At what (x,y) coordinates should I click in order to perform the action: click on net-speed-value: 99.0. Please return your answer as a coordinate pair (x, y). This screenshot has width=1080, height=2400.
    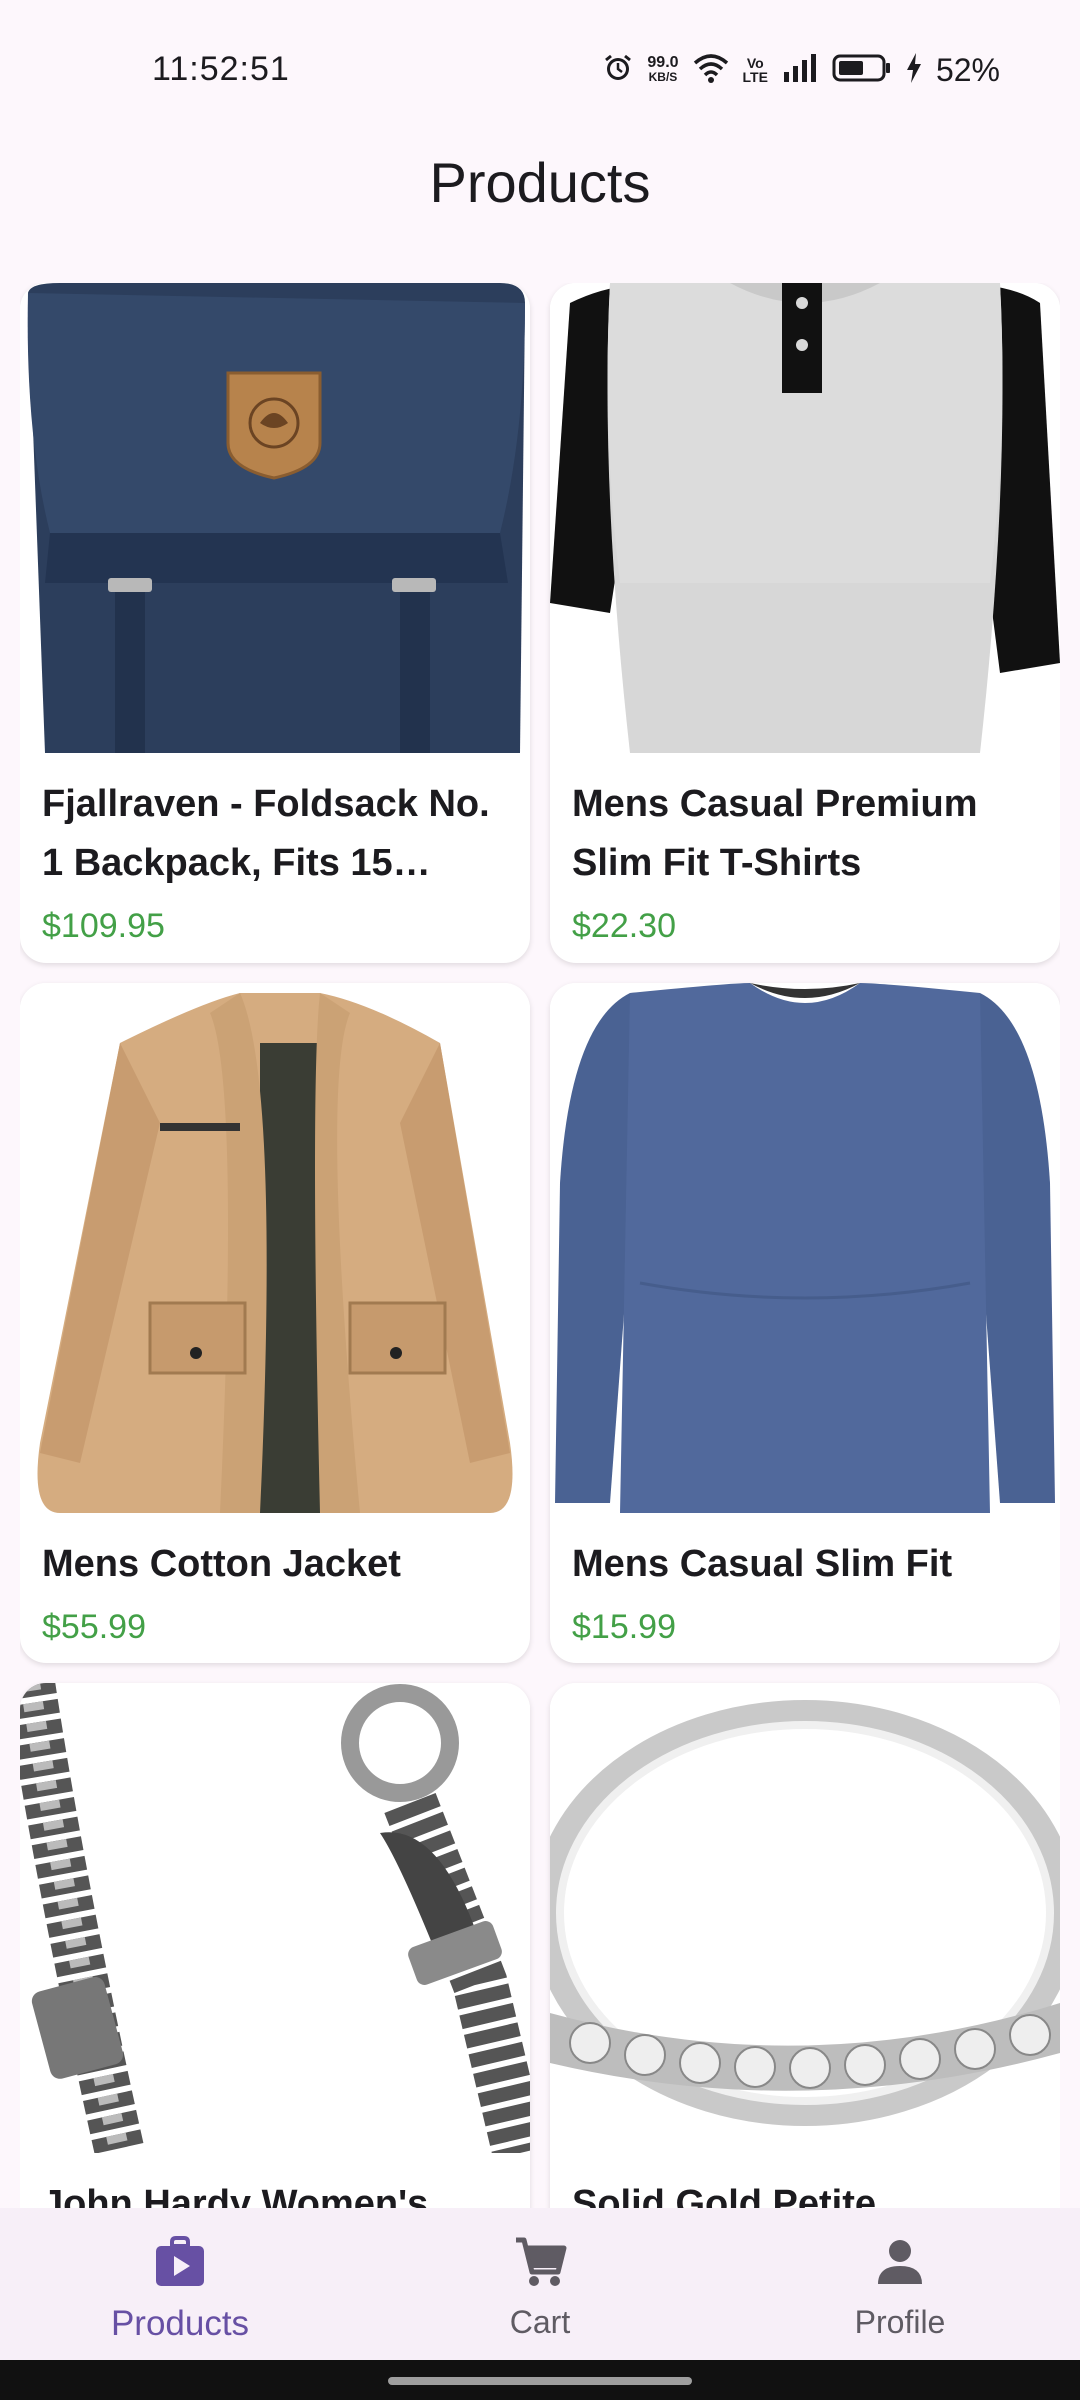
    Looking at the image, I should click on (663, 62).